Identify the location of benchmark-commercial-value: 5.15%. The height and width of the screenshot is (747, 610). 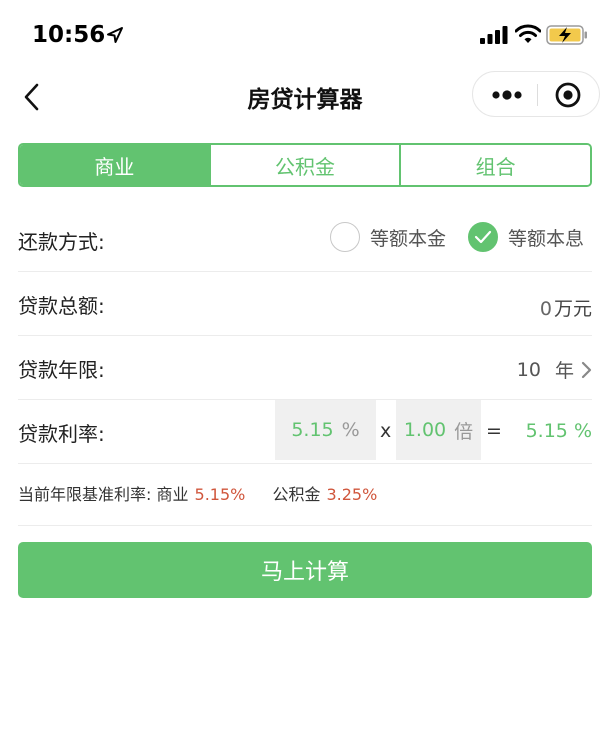
(220, 494).